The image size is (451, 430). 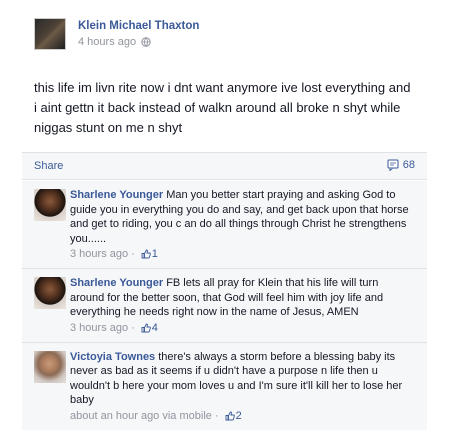 I want to click on post-action-bar: Share 68, so click(x=224, y=166).